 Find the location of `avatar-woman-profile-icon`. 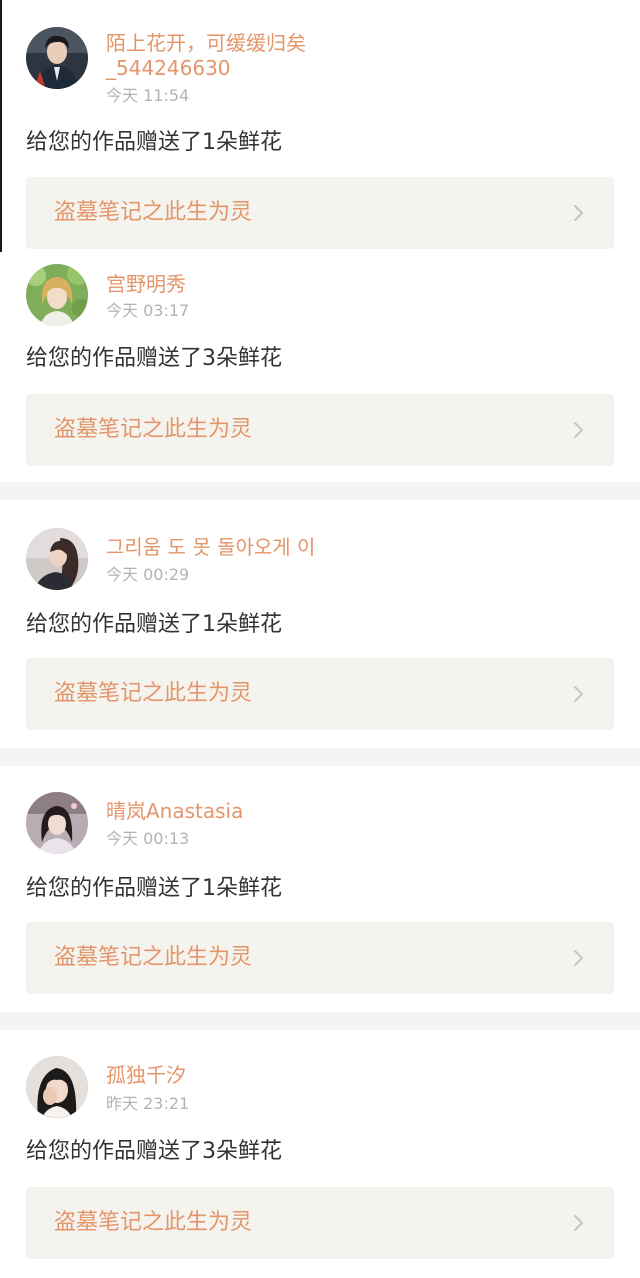

avatar-woman-profile-icon is located at coordinates (57, 559).